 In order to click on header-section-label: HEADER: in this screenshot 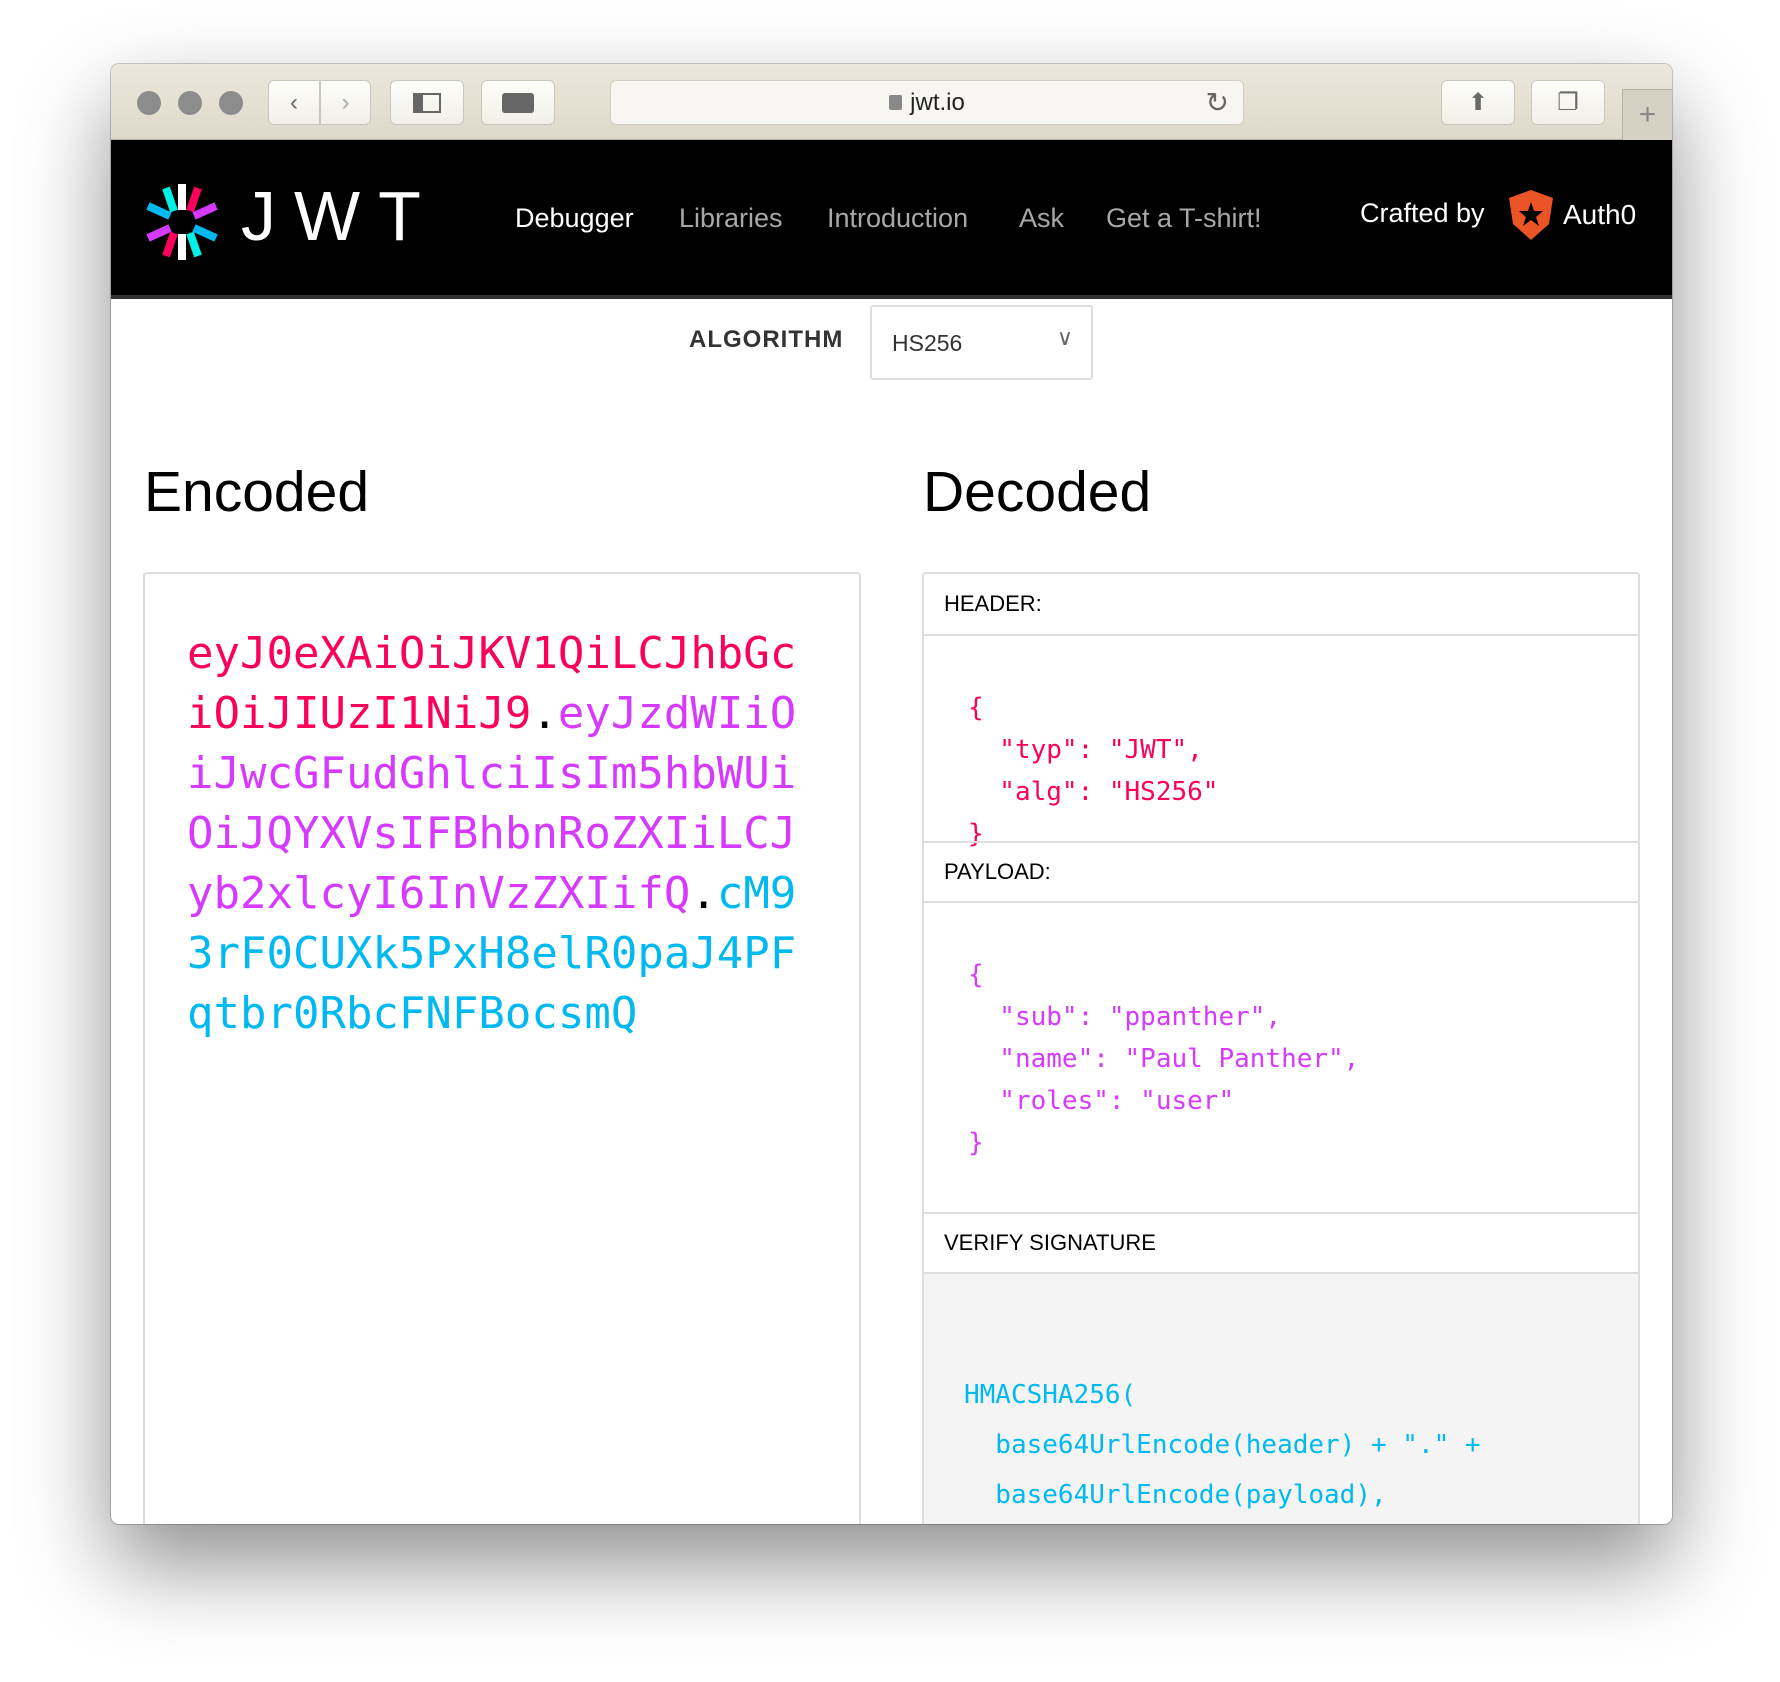, I will do `click(1281, 605)`.